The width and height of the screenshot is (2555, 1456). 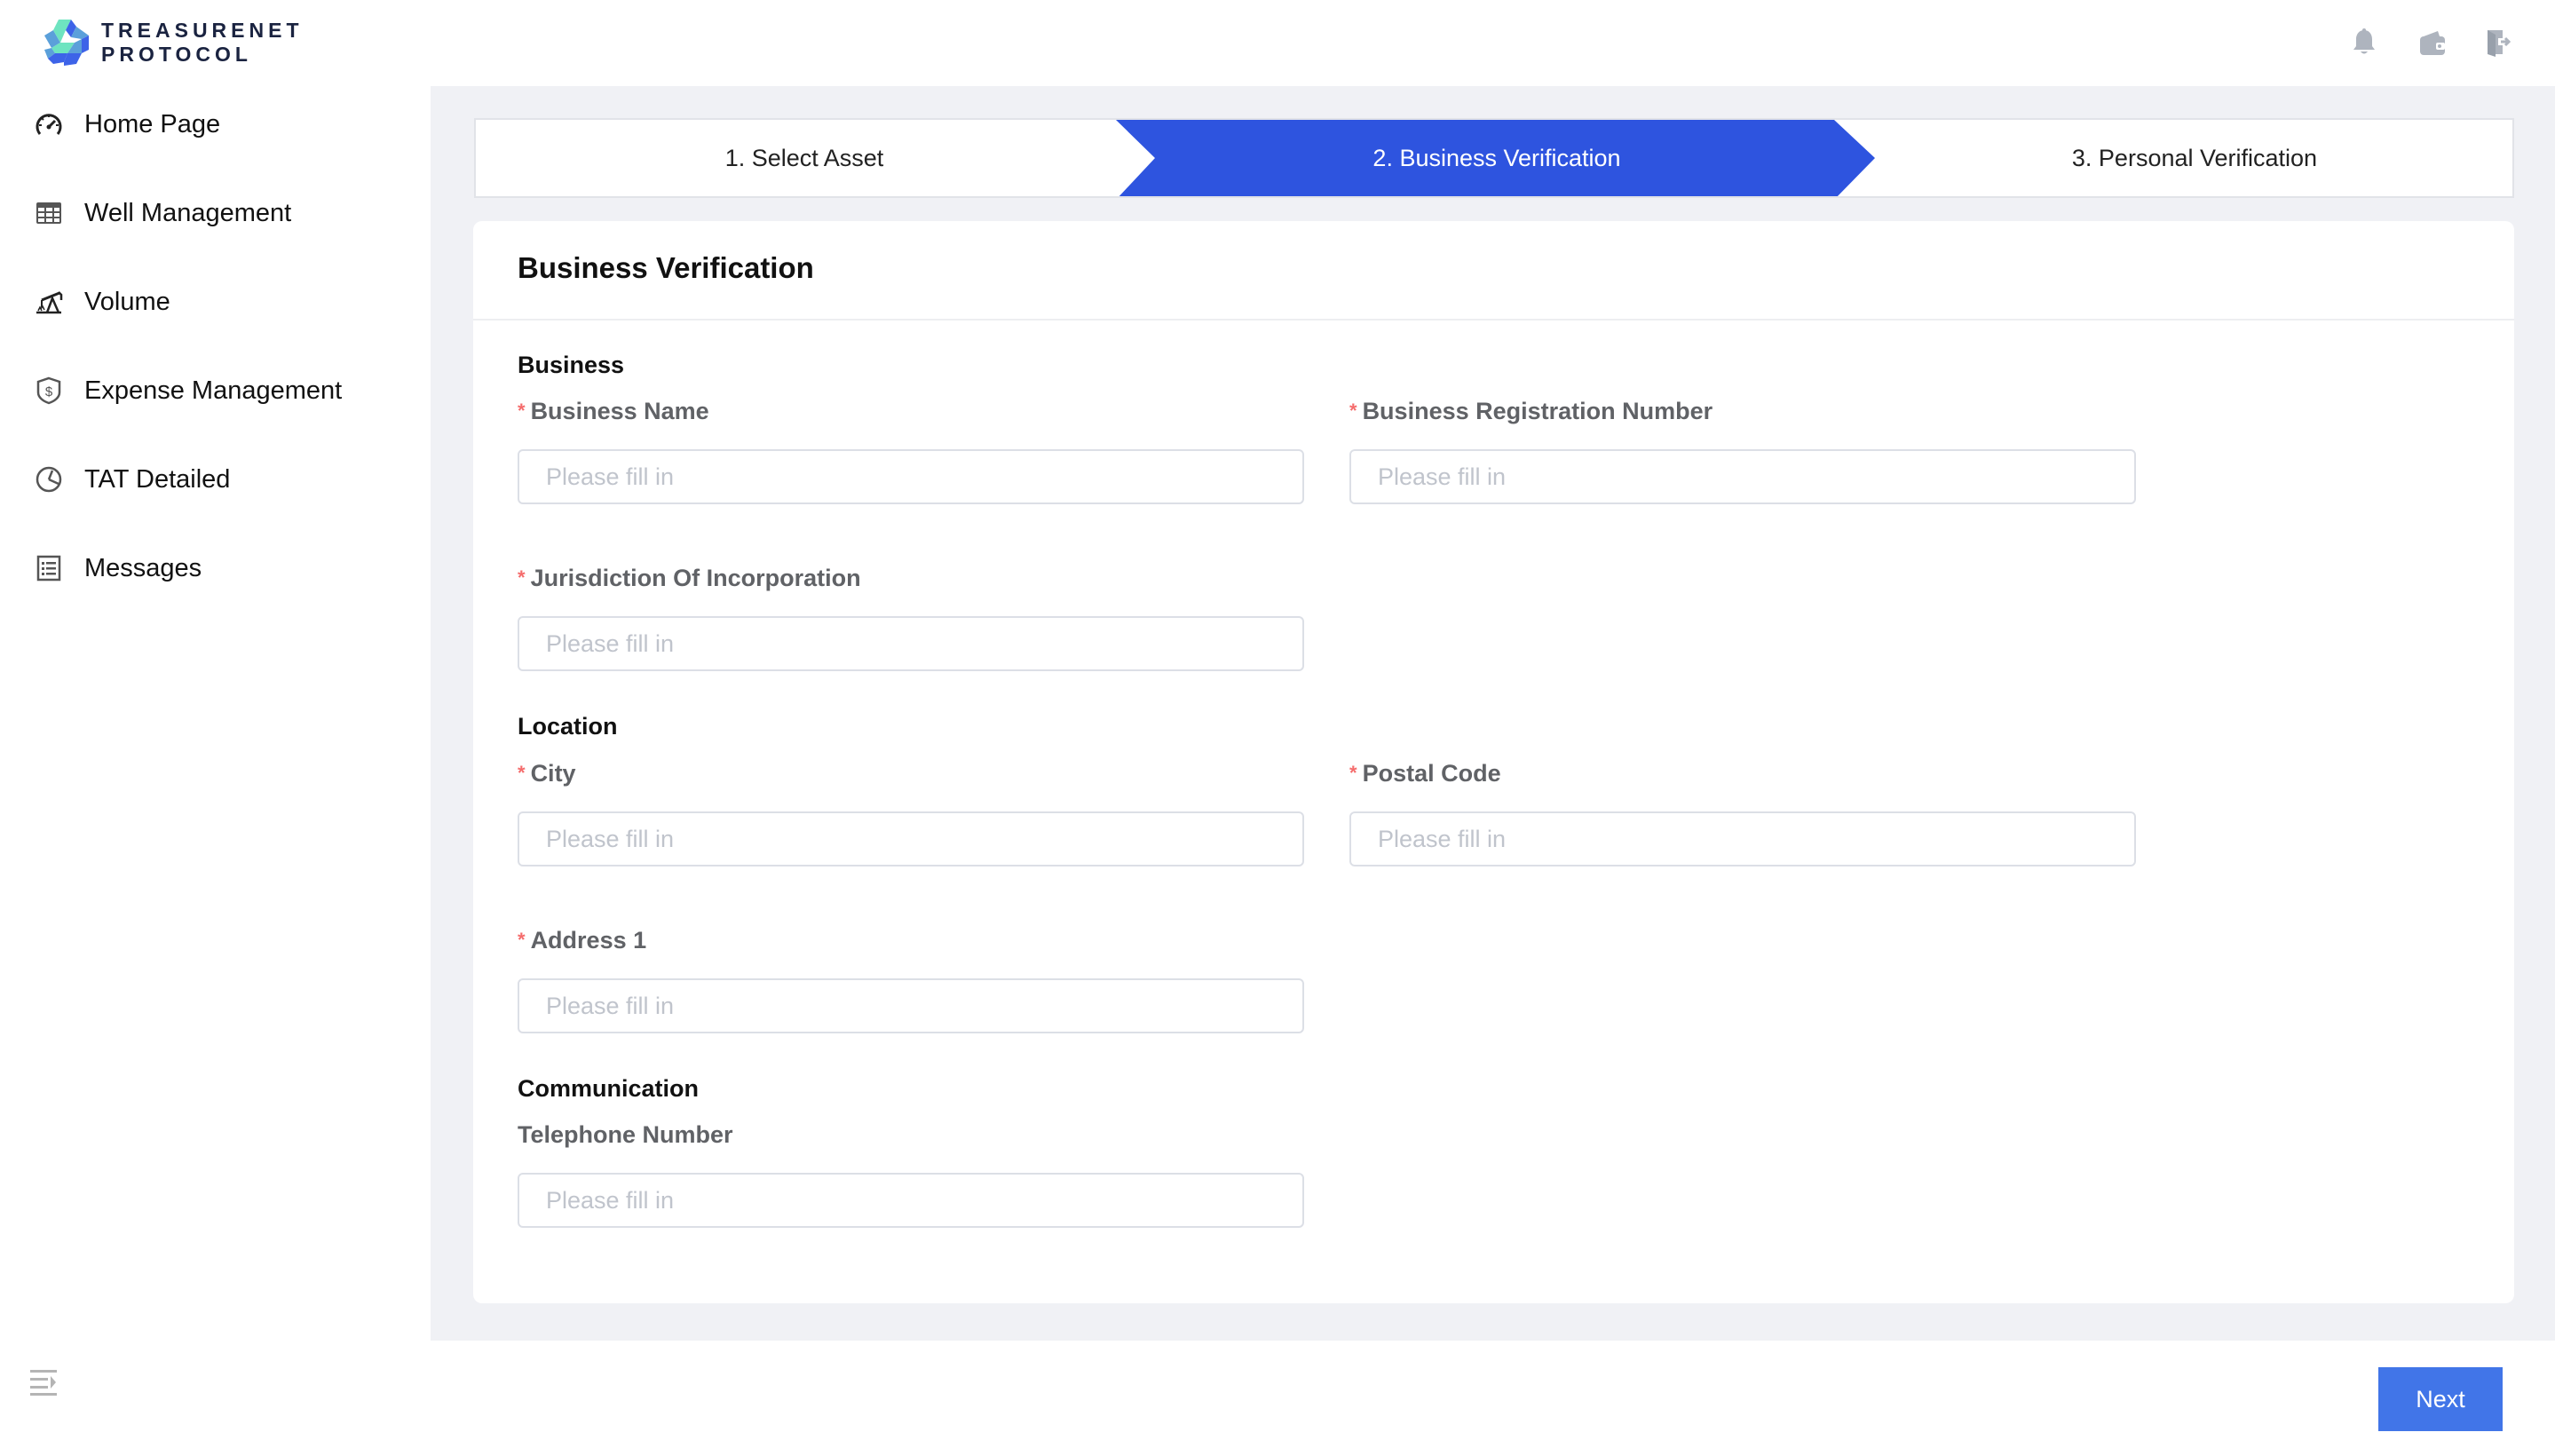 I want to click on list-document-icon, so click(x=49, y=568).